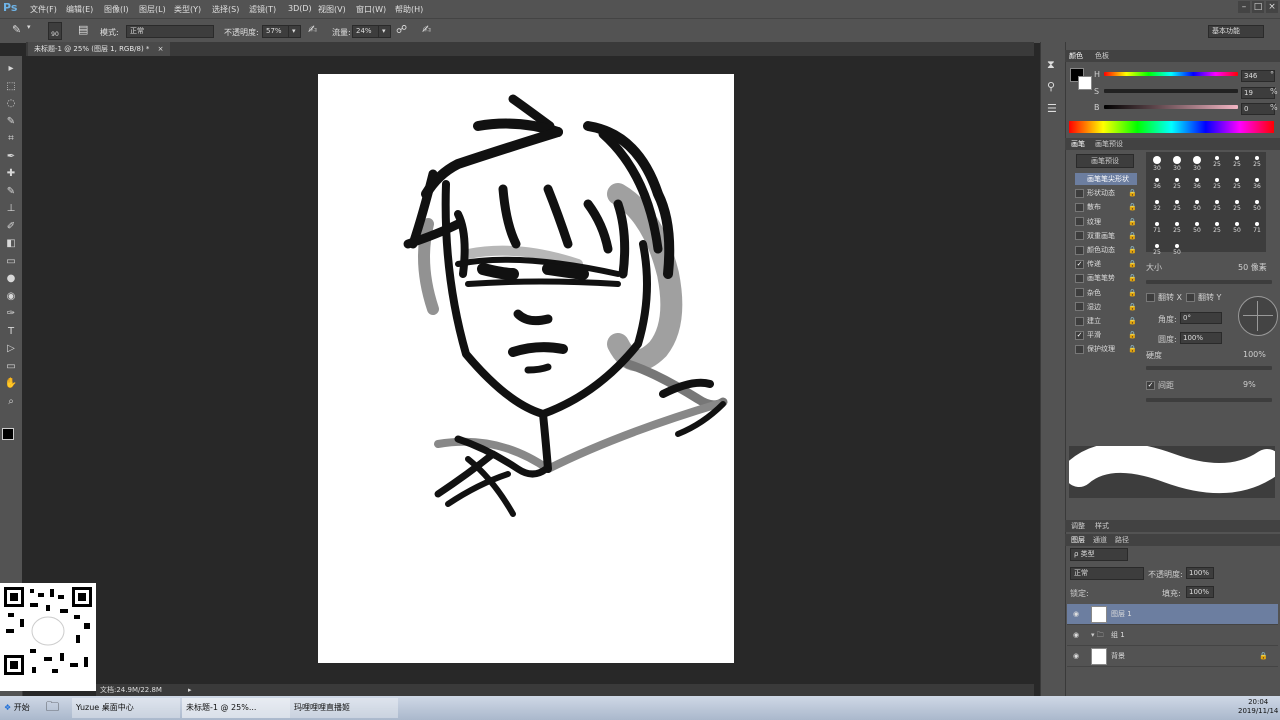 This screenshot has width=1280, height=720. What do you see at coordinates (1106, 250) in the screenshot?
I see `brush-setting-row: 颜色动态 🔒` at bounding box center [1106, 250].